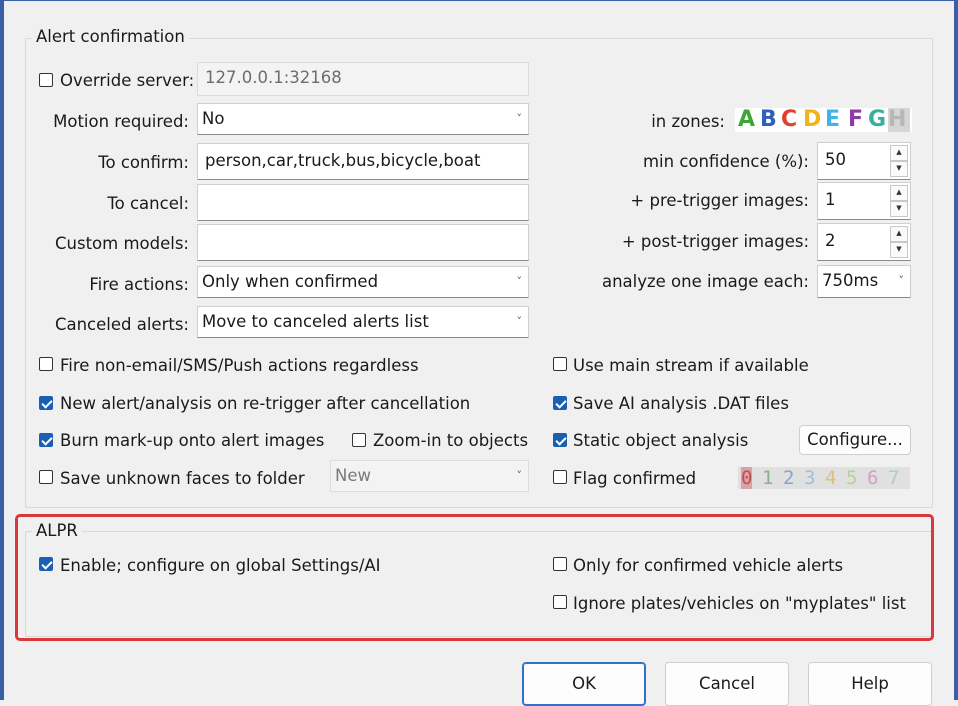  Describe the element at coordinates (46, 477) in the screenshot. I see `save-unknown-faces-checkbox` at that location.